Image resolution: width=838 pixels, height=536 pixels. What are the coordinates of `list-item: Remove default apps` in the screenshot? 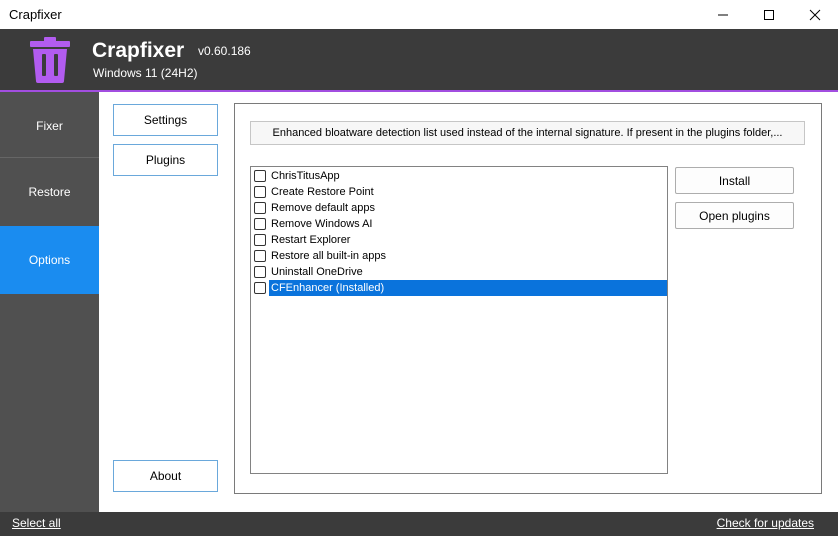 It's located at (460, 208).